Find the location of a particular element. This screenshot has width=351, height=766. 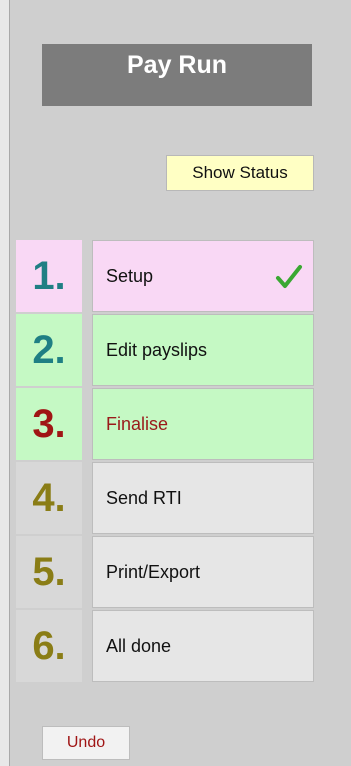

step-label: Print/Export is located at coordinates (203, 572).